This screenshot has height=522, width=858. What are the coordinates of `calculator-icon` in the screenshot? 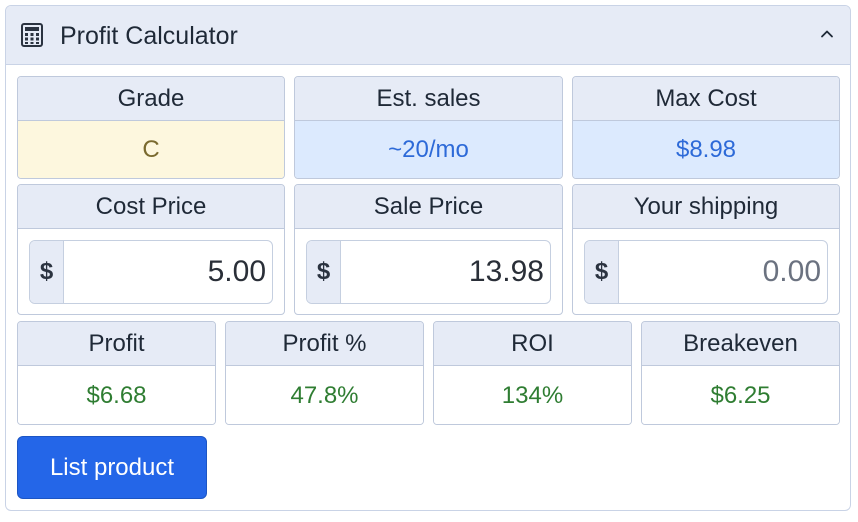 It's located at (32, 35).